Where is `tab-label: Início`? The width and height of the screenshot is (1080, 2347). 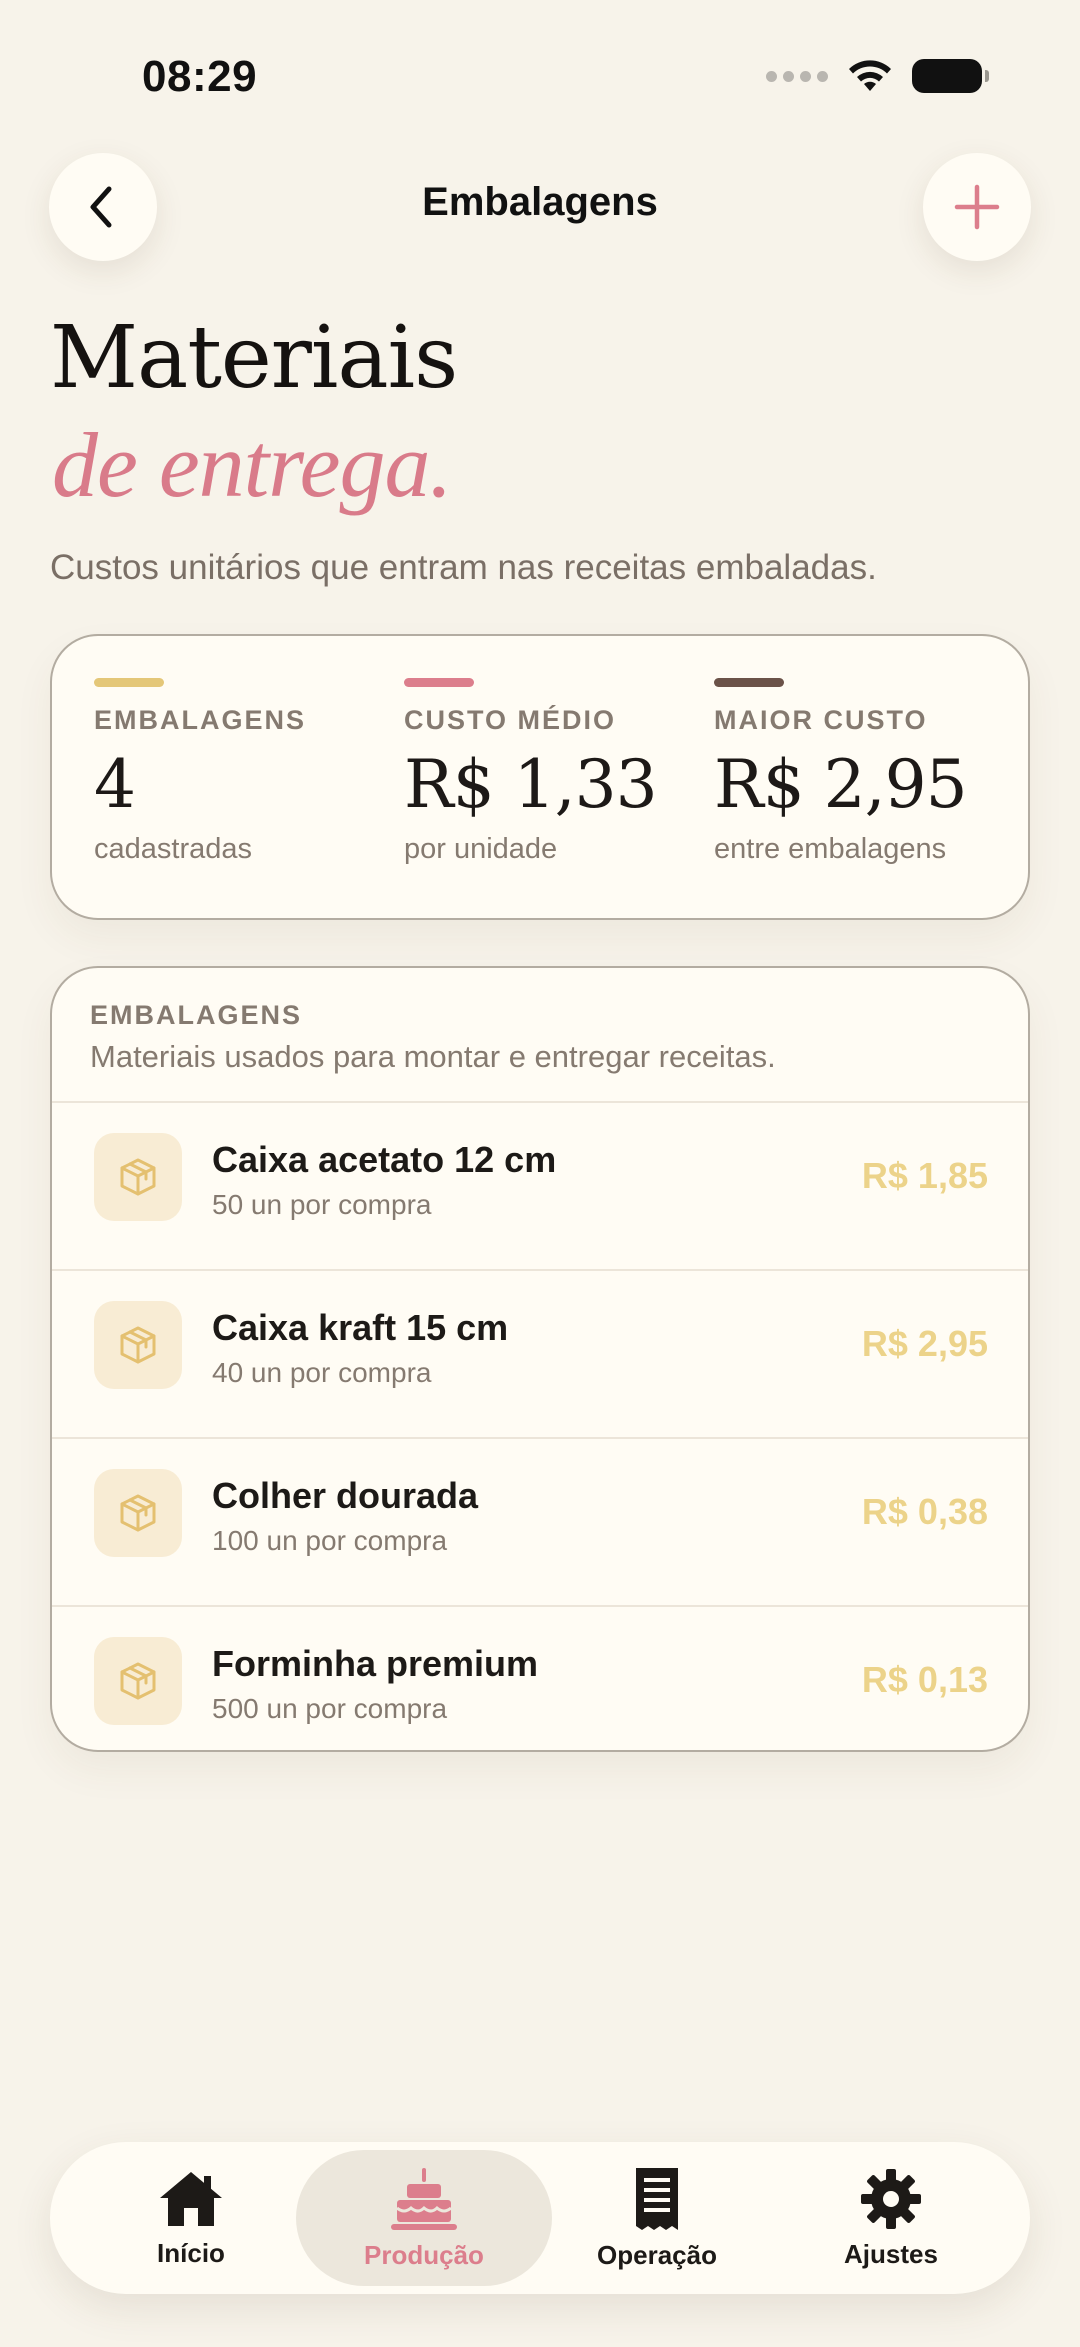
tab-label: Início is located at coordinates (191, 2252).